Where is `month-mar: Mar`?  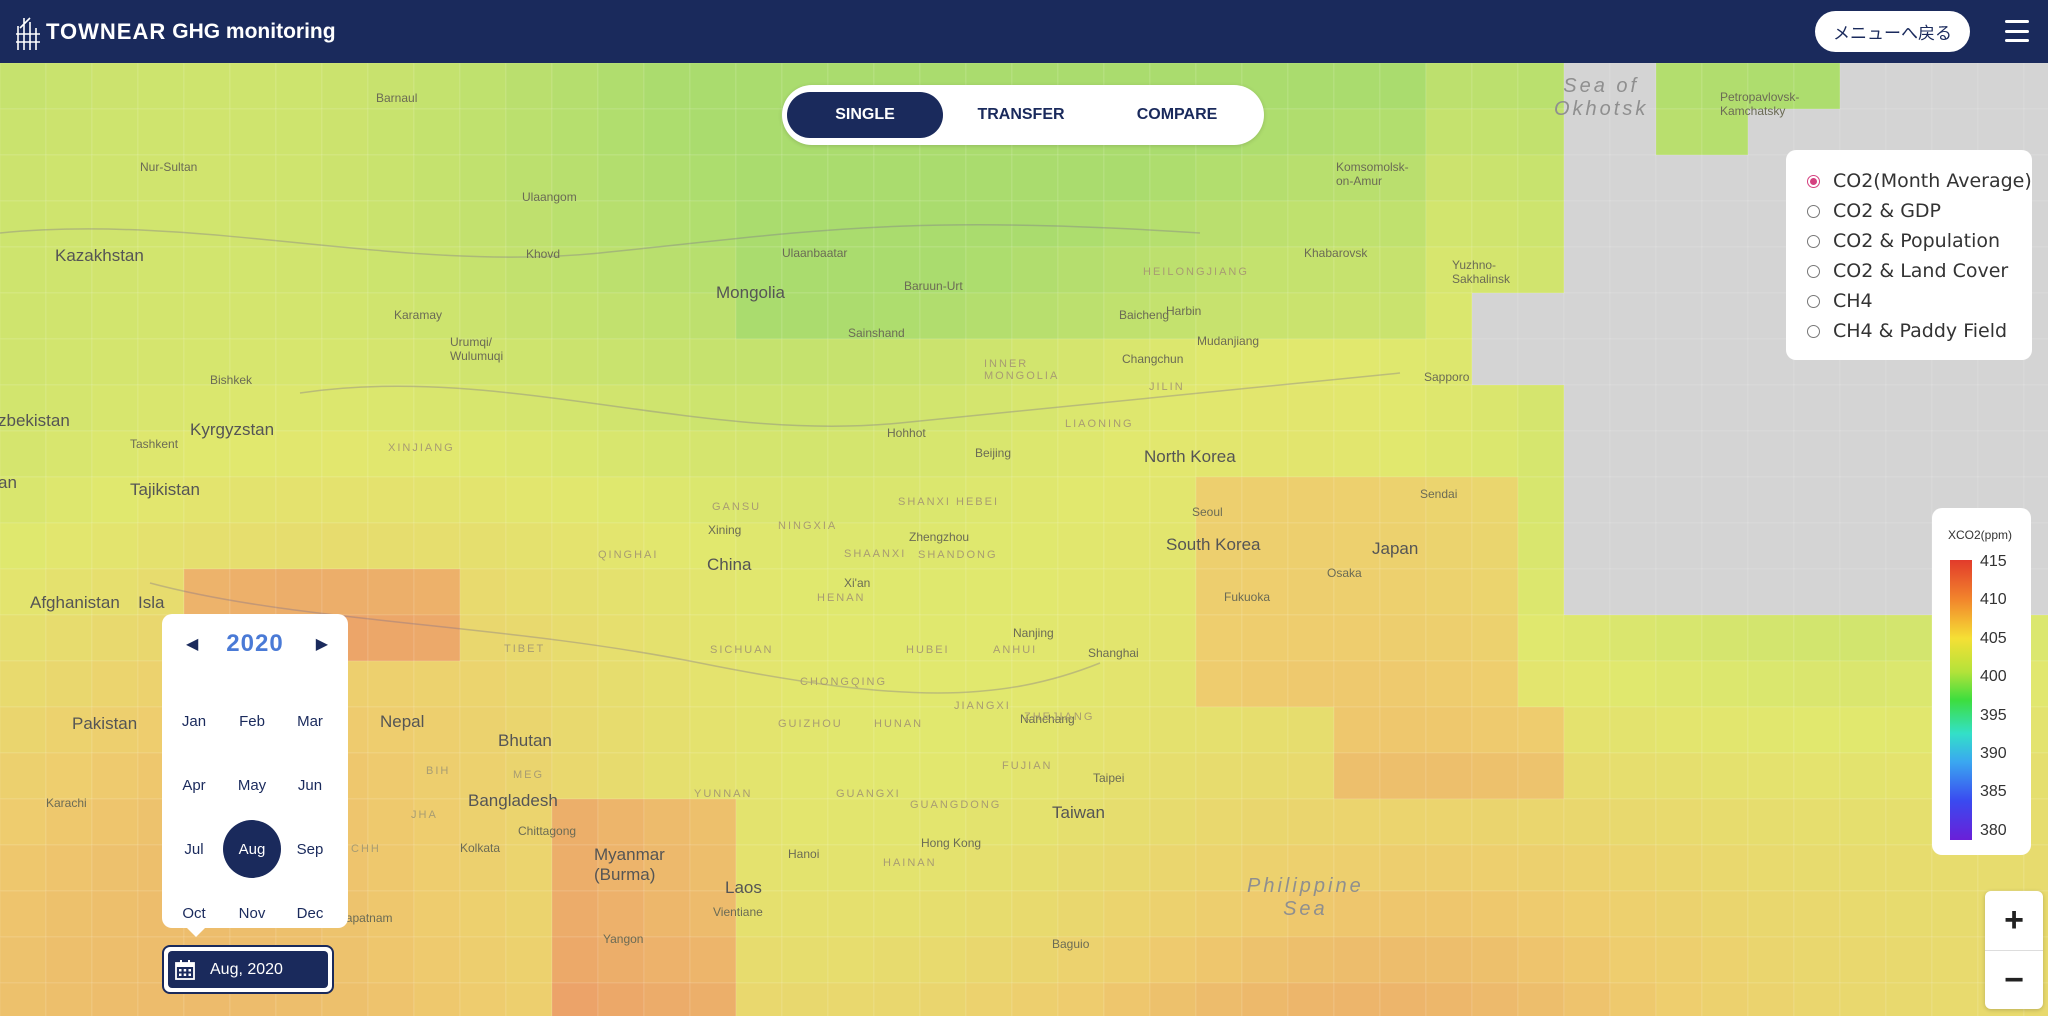 month-mar: Mar is located at coordinates (310, 721).